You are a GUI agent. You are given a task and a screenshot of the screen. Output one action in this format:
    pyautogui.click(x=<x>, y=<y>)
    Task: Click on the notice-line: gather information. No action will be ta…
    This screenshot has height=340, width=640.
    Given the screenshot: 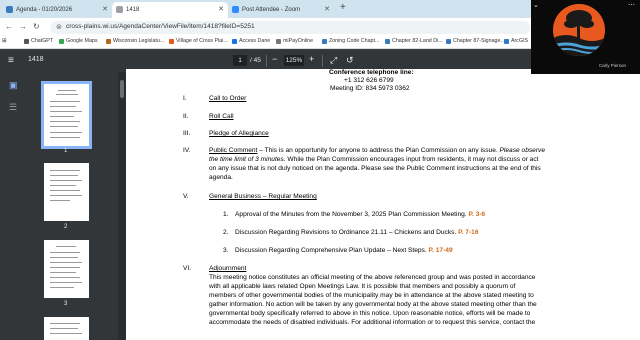 What is the action you would take?
    pyautogui.click(x=373, y=304)
    